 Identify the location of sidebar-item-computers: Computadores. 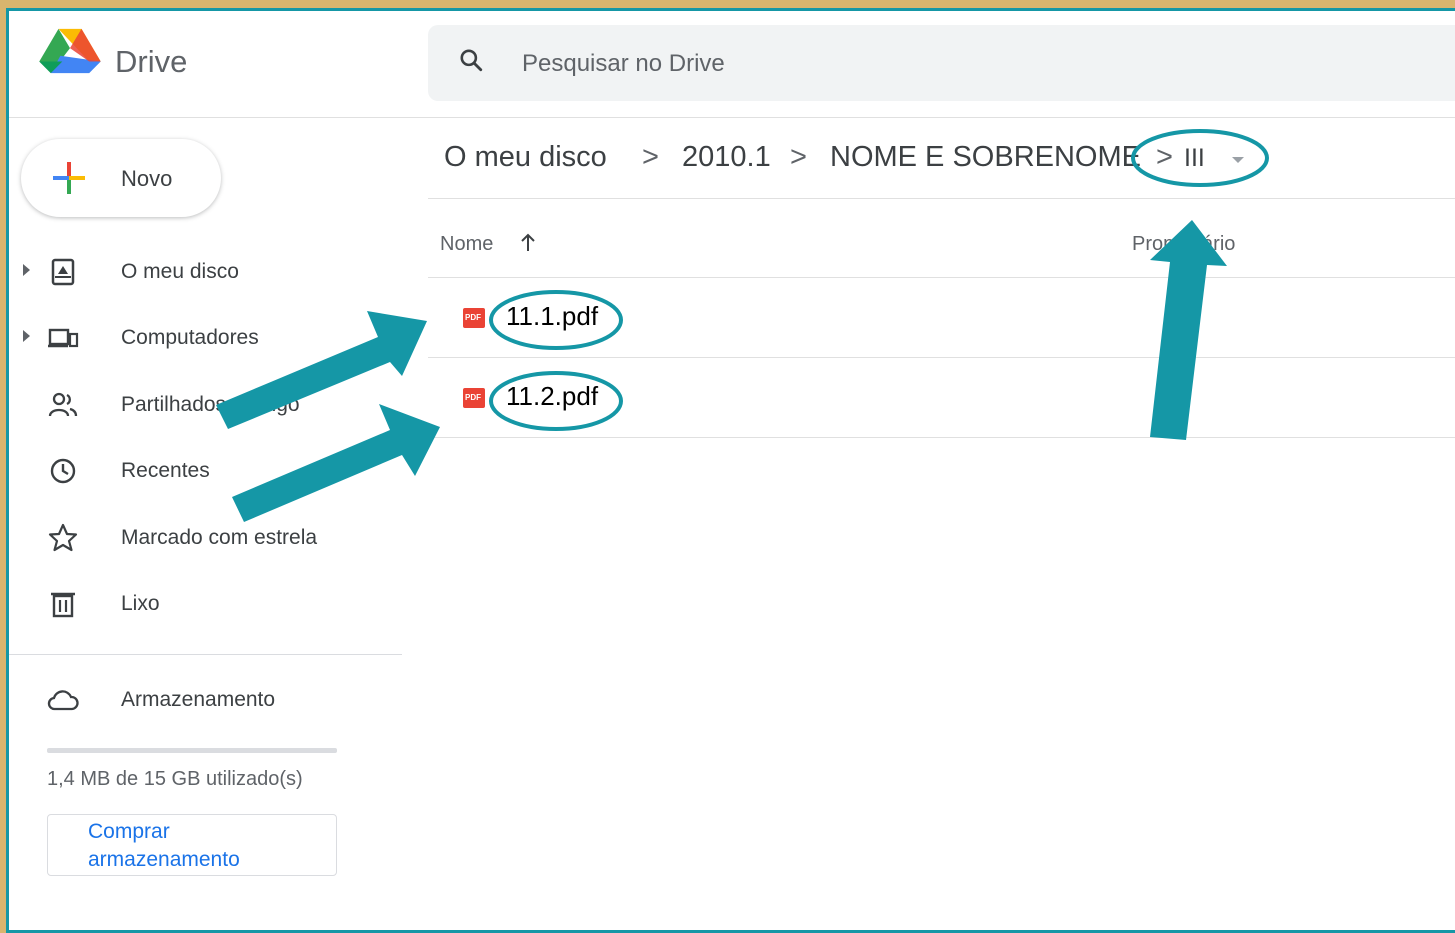
(209, 338).